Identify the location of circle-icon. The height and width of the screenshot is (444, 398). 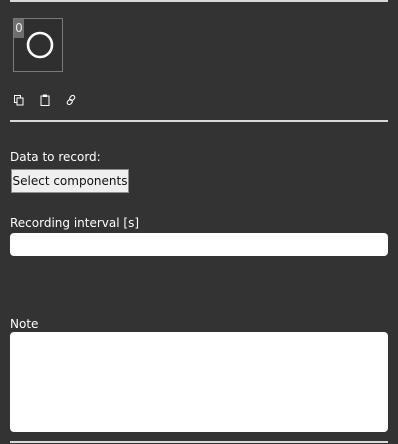
(40, 45).